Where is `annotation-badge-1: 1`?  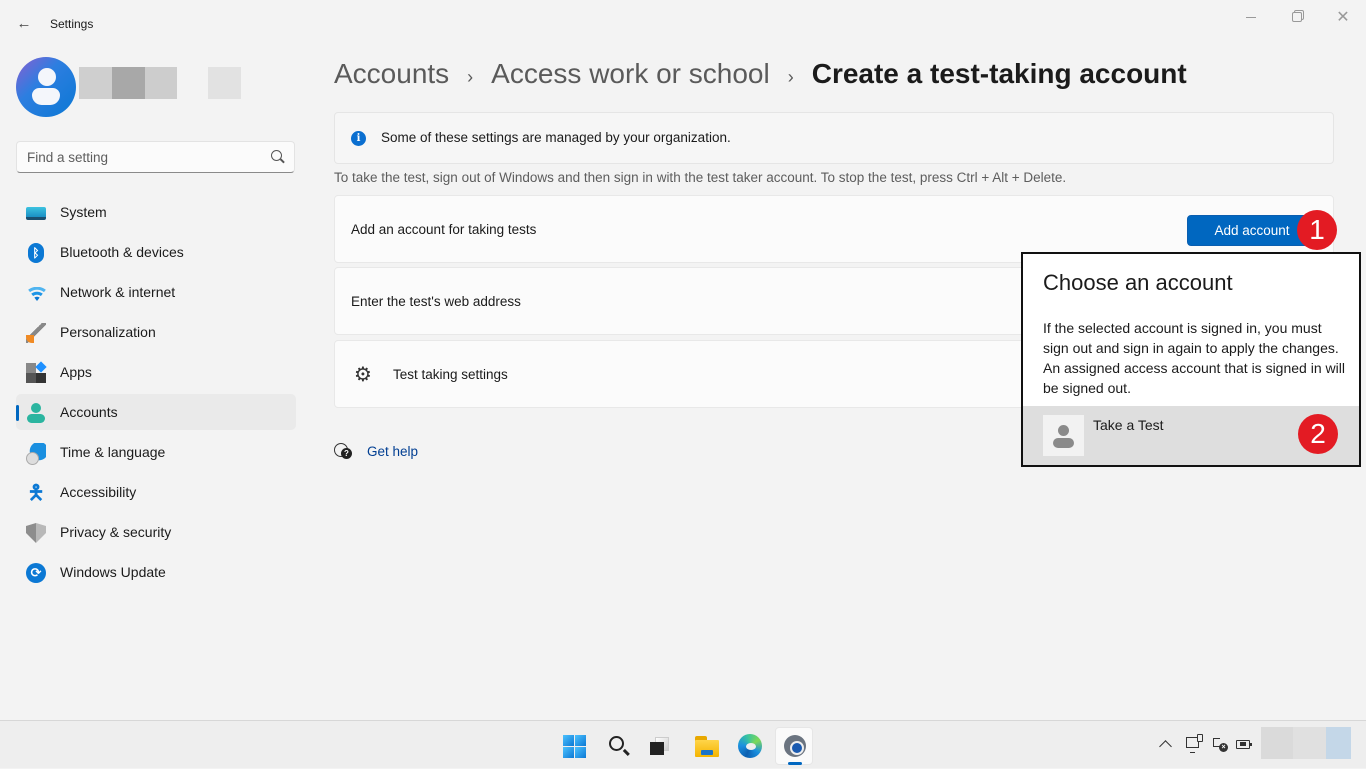
annotation-badge-1: 1 is located at coordinates (1317, 230).